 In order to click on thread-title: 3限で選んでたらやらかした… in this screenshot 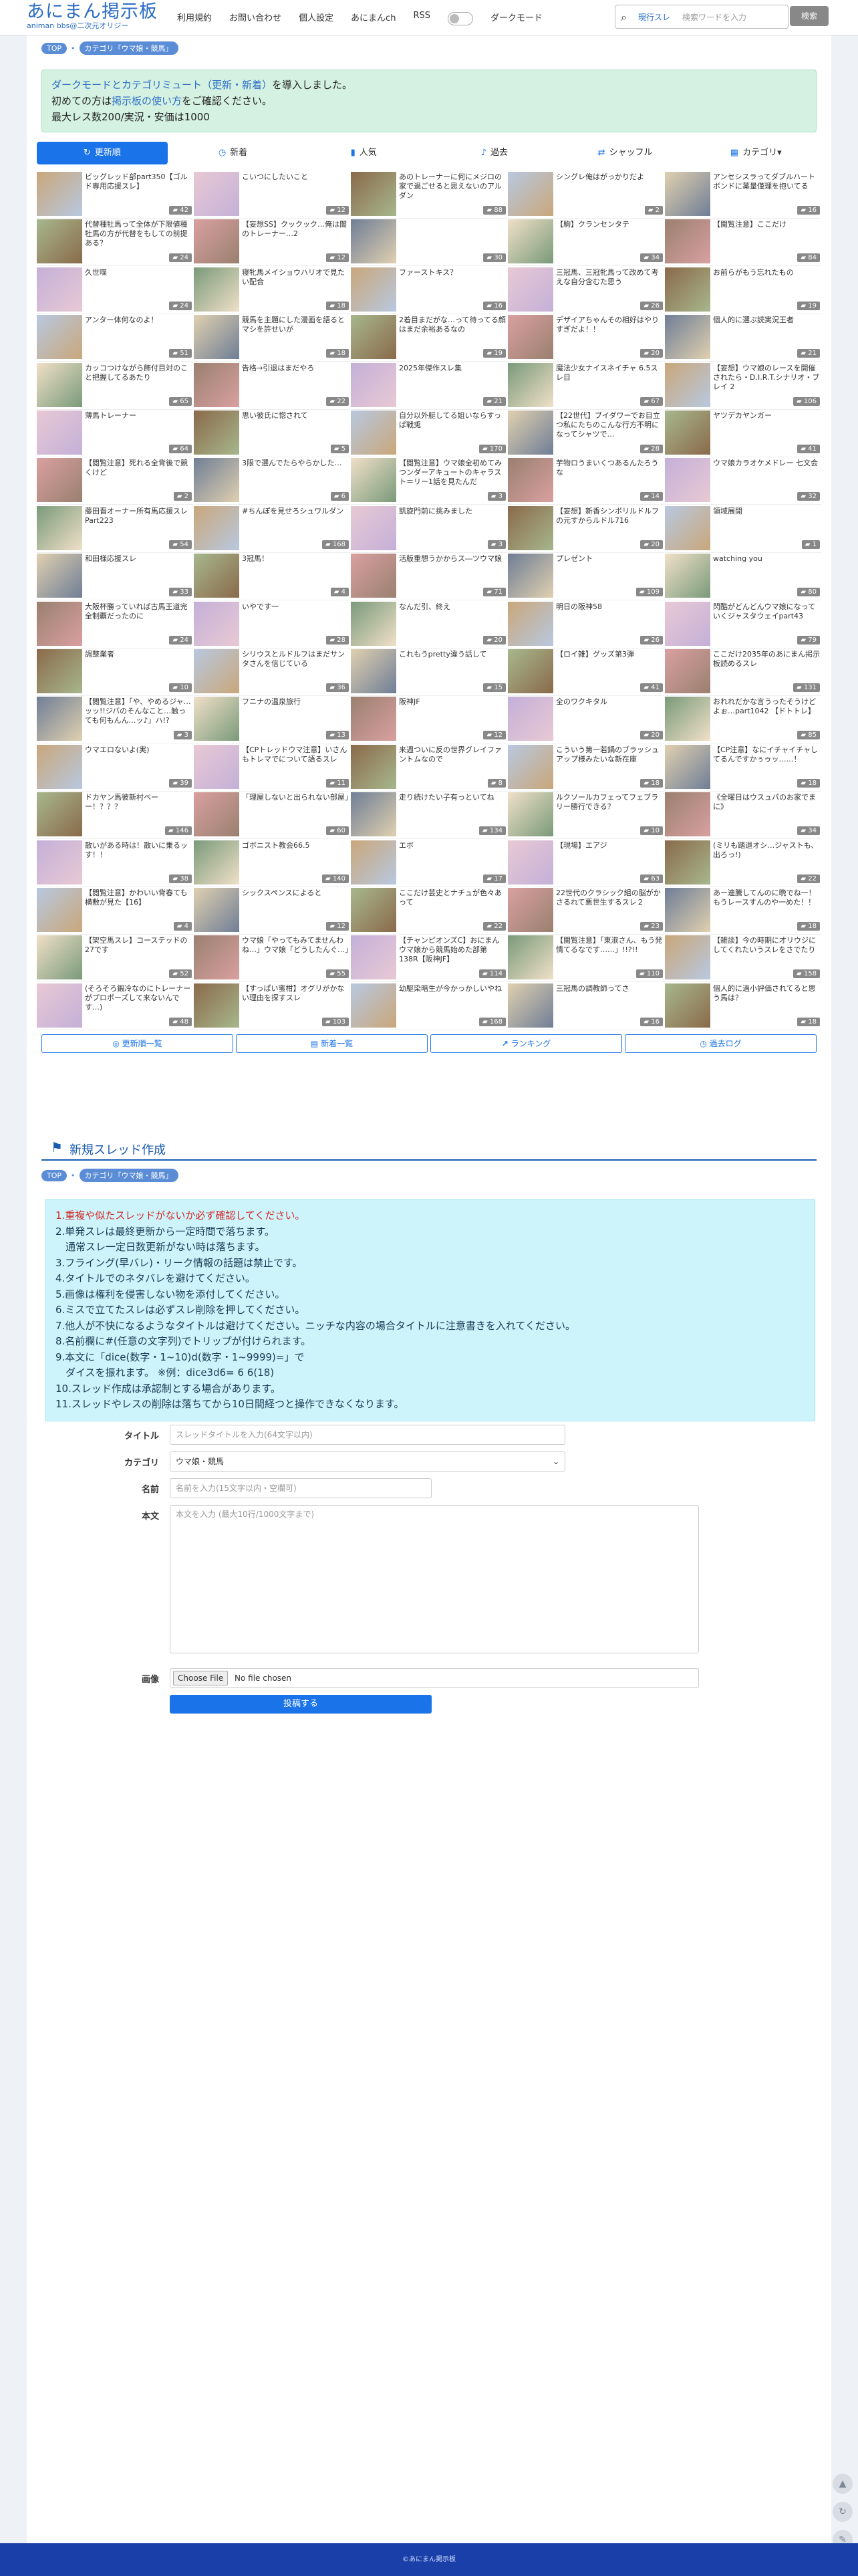, I will do `click(295, 473)`.